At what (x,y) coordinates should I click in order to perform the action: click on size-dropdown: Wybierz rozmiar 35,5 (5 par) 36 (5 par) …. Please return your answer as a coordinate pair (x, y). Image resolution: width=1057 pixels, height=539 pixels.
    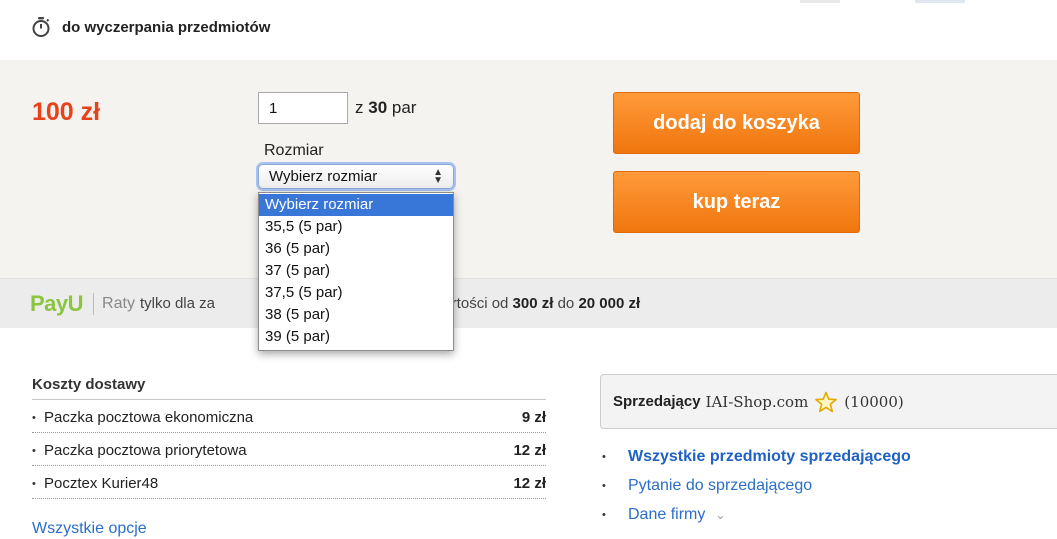
    Looking at the image, I should click on (356, 271).